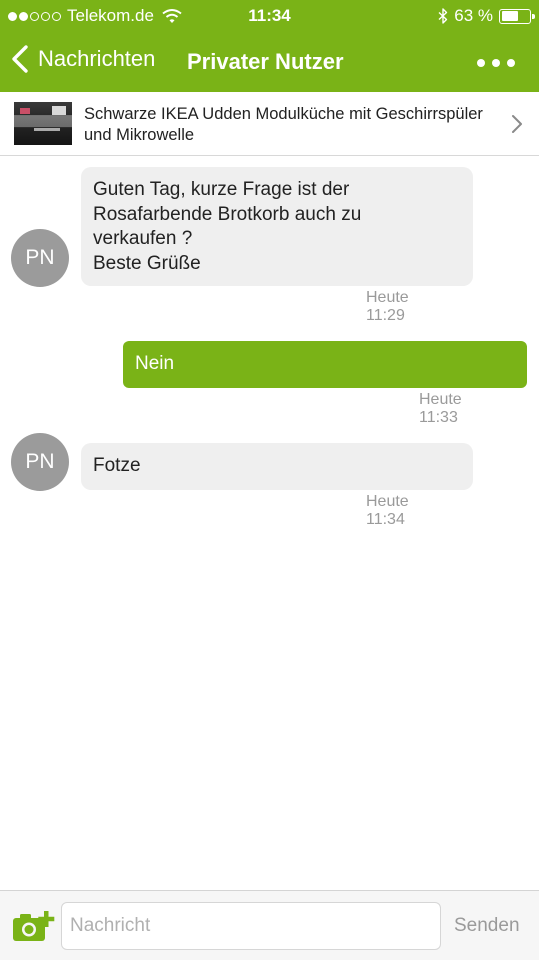 The image size is (539, 960). Describe the element at coordinates (496, 63) in the screenshot. I see `more-options-icon` at that location.